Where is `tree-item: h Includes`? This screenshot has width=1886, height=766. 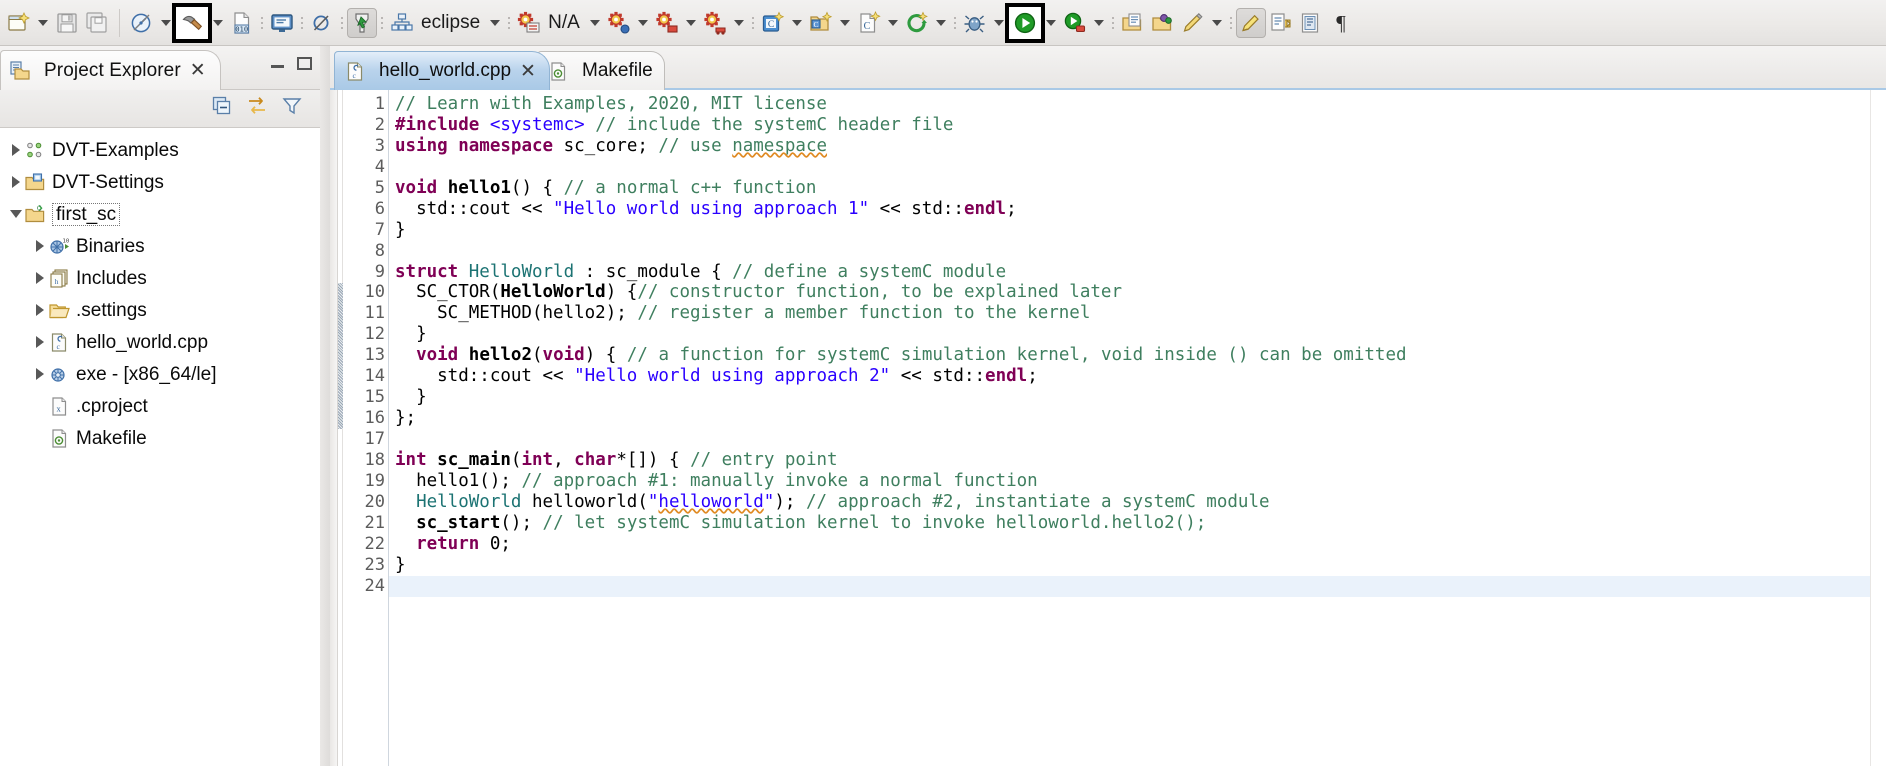 tree-item: h Includes is located at coordinates (160, 278).